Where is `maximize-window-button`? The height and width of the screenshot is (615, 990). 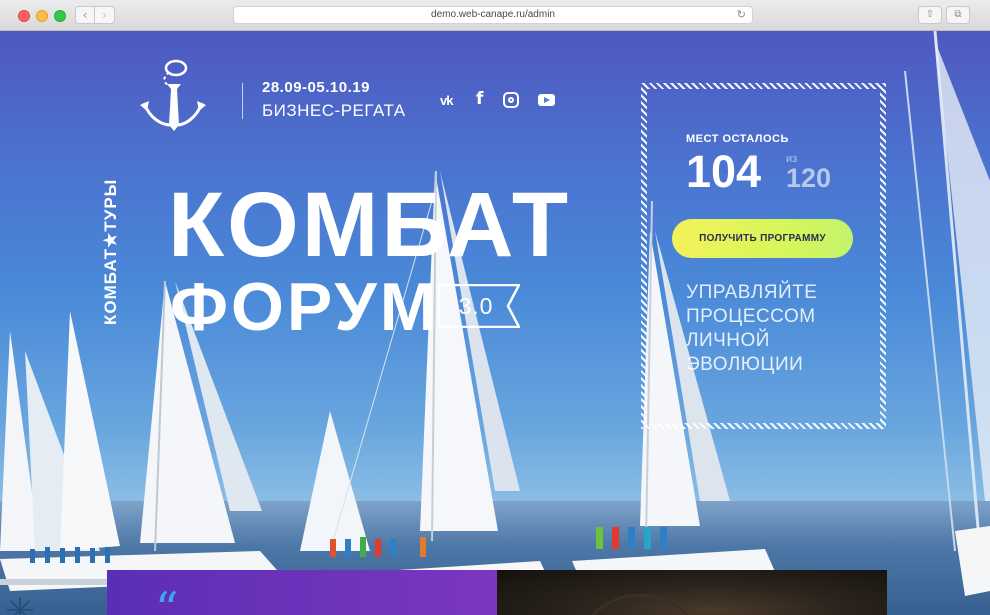 maximize-window-button is located at coordinates (60, 16).